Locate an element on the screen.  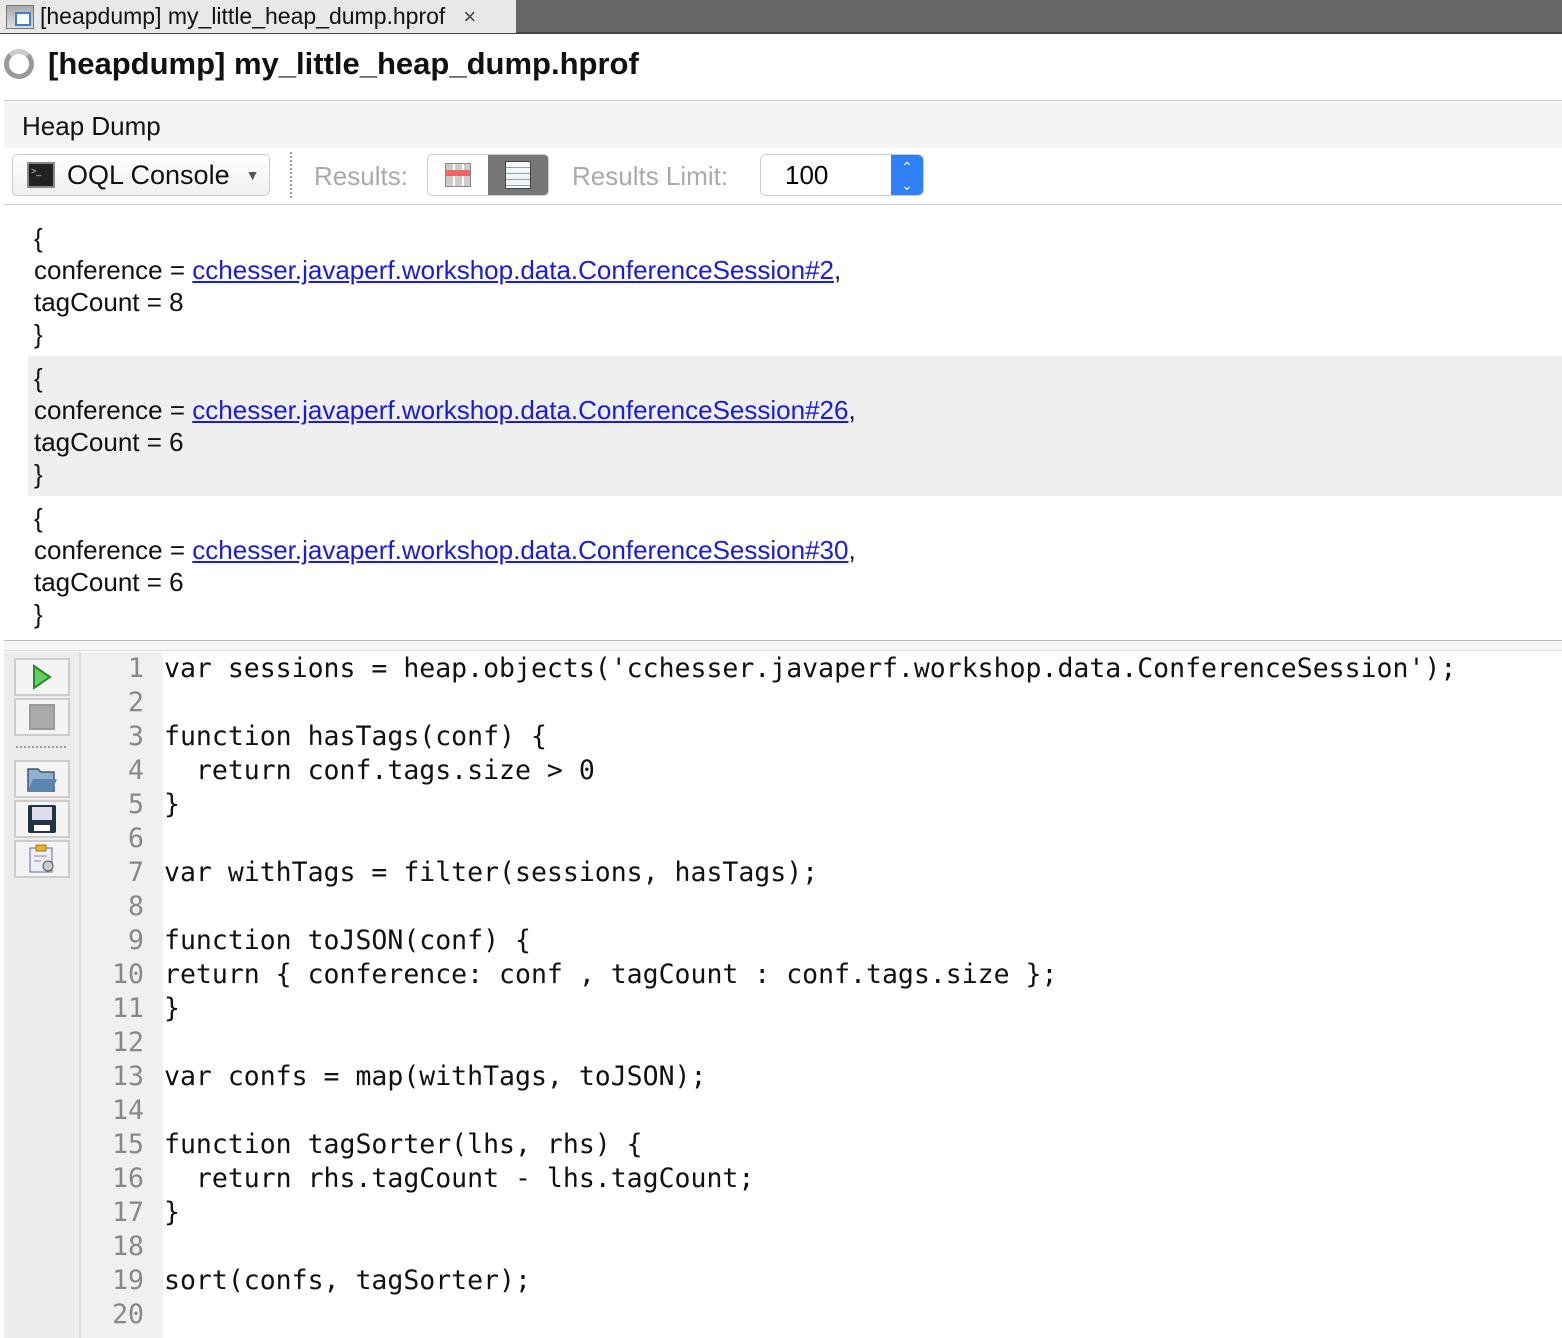
toolbar-separator is located at coordinates (291, 175).